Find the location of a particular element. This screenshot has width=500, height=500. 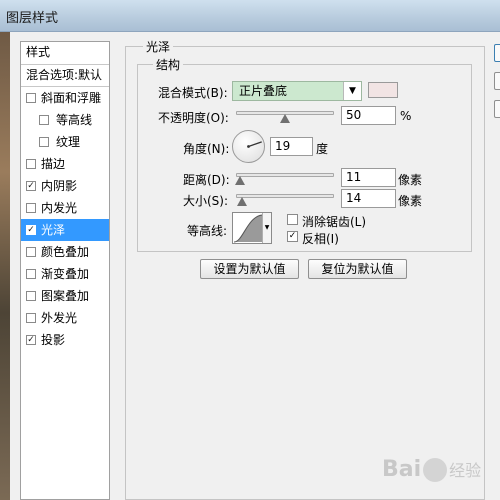

blend-mode-label: 混合模式(B): is located at coordinates (193, 93).